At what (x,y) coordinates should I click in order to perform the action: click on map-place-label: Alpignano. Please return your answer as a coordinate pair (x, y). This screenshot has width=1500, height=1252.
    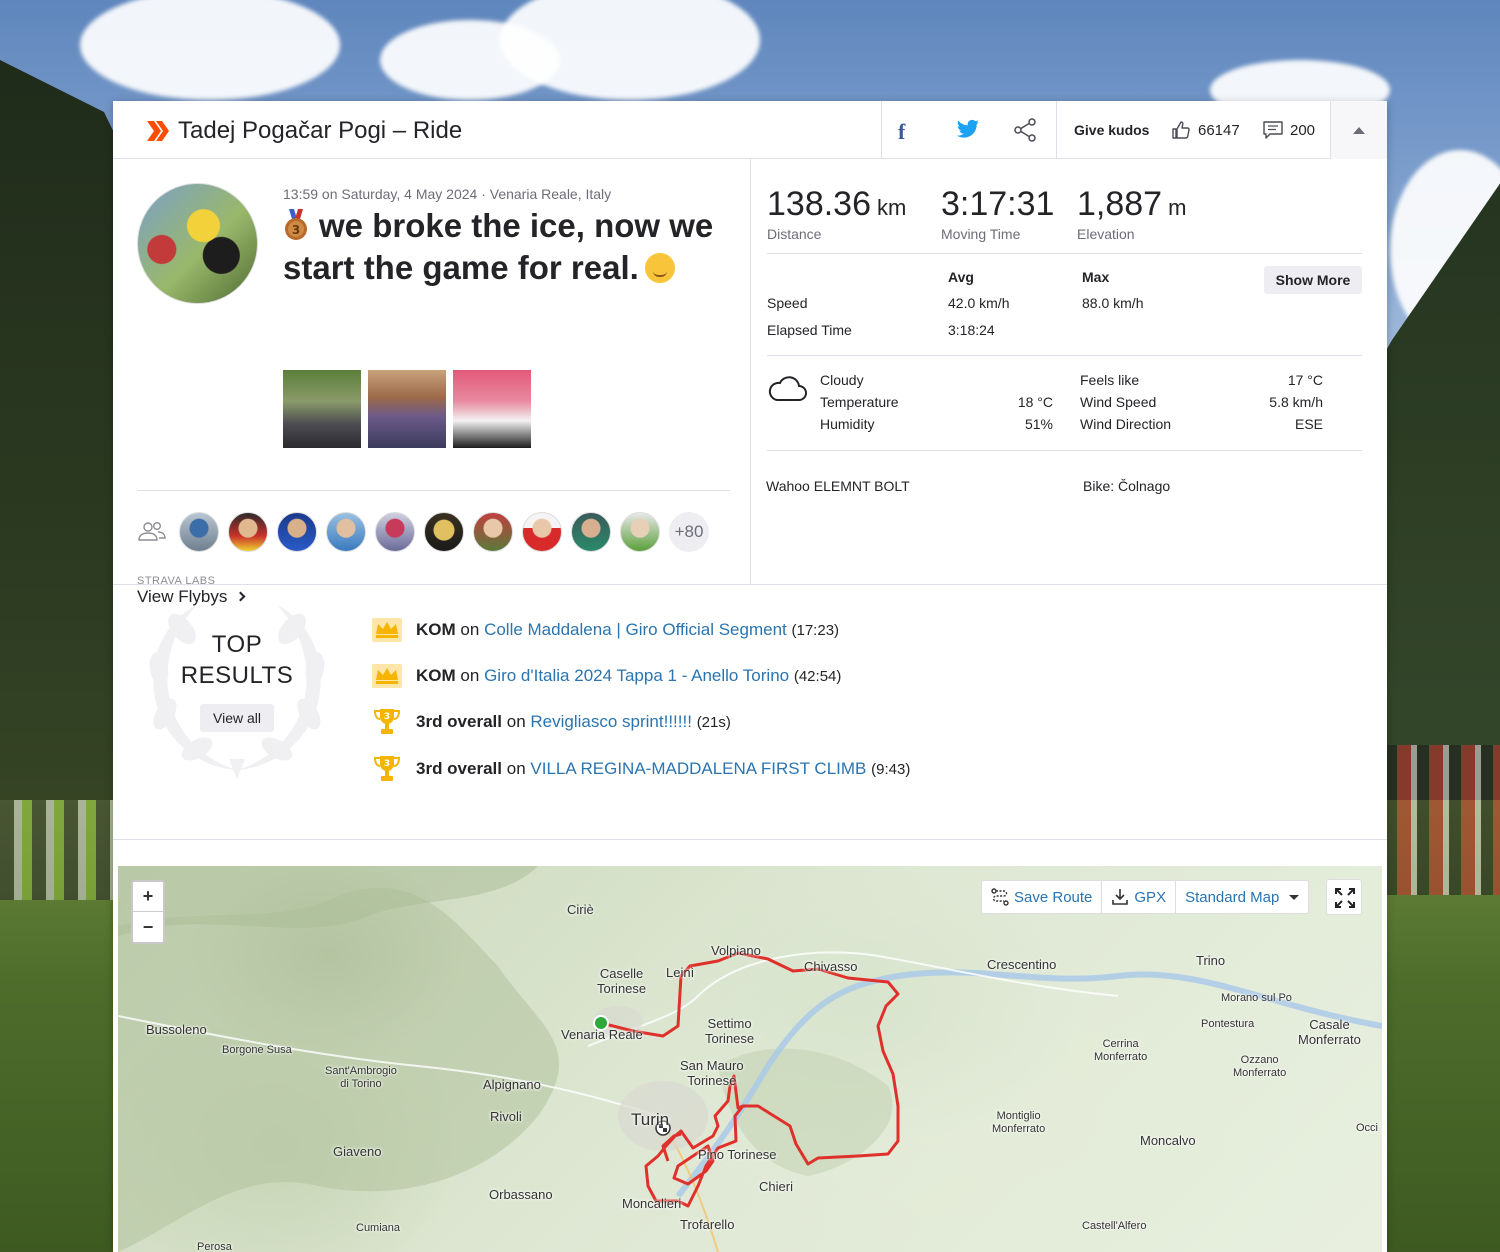
    Looking at the image, I should click on (512, 1084).